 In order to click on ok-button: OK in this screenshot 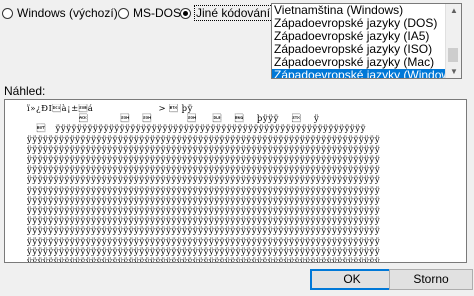, I will do `click(352, 279)`.